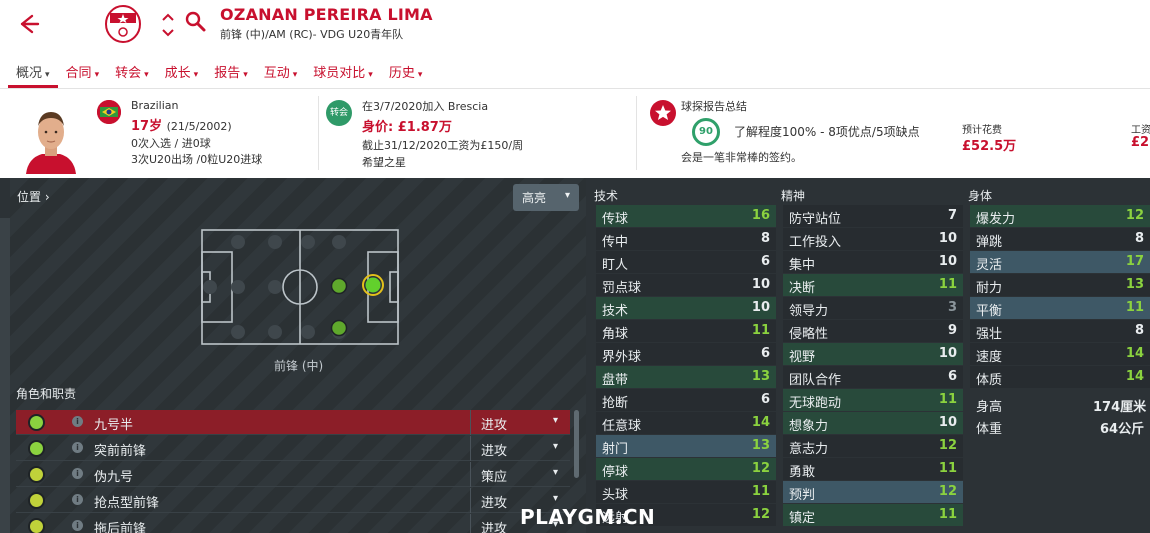 This screenshot has height=533, width=1150. Describe the element at coordinates (873, 515) in the screenshot. I see `attribute-row: 镇定 11` at that location.